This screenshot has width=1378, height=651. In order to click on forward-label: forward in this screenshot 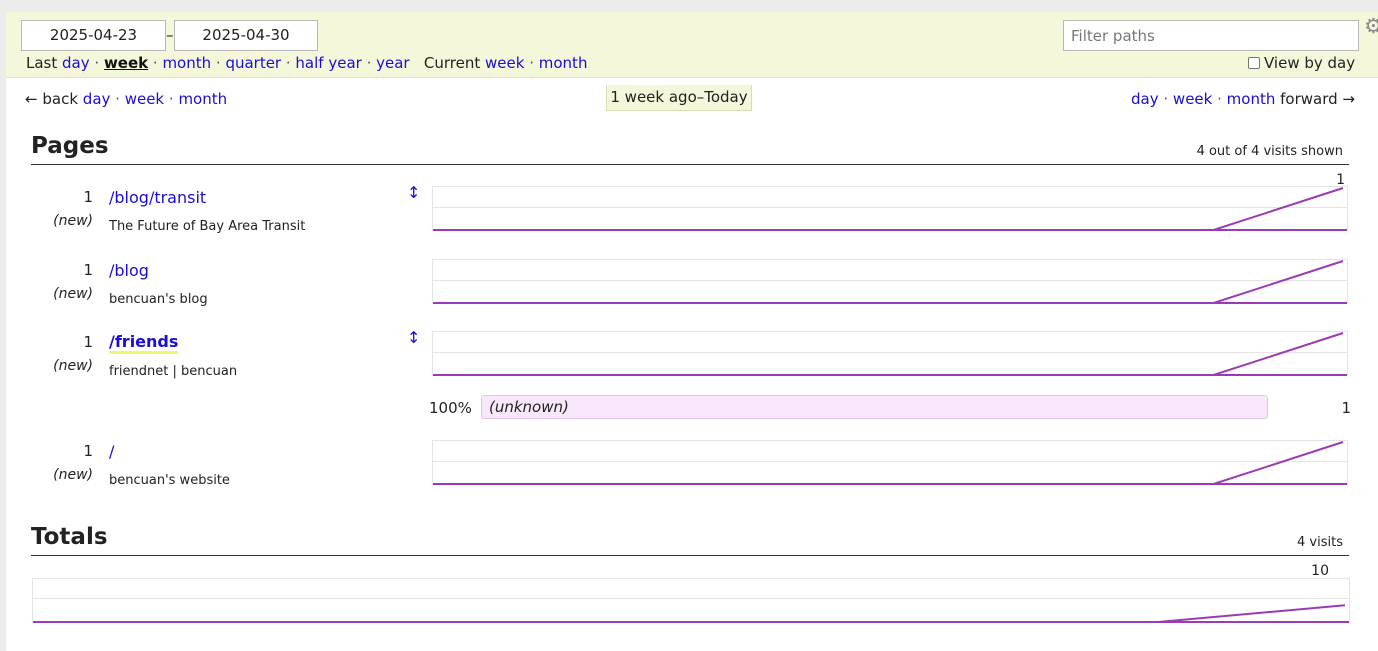, I will do `click(1309, 99)`.